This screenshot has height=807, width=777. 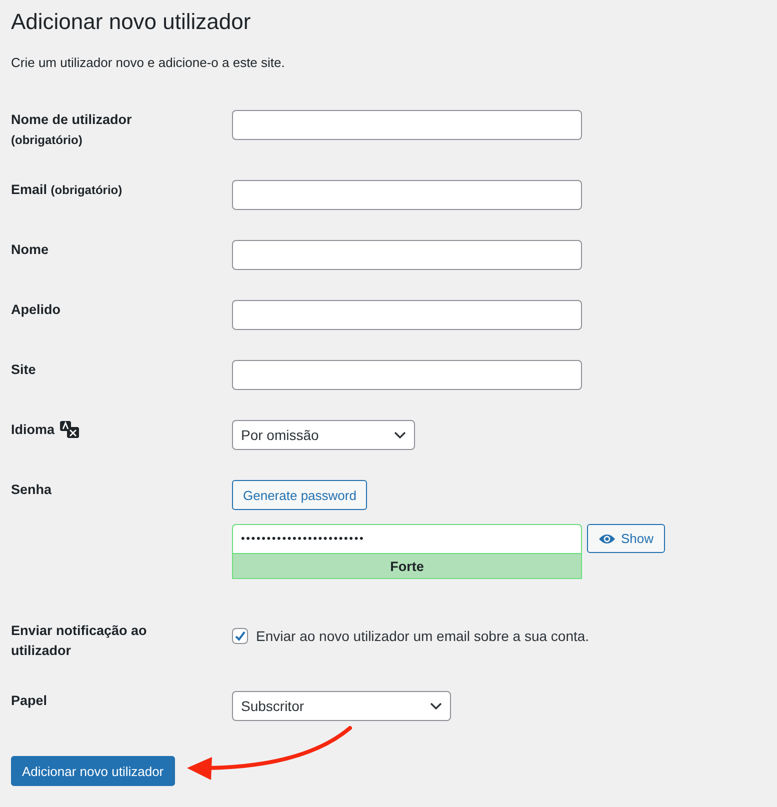 What do you see at coordinates (30, 250) in the screenshot?
I see `field-label: Nome` at bounding box center [30, 250].